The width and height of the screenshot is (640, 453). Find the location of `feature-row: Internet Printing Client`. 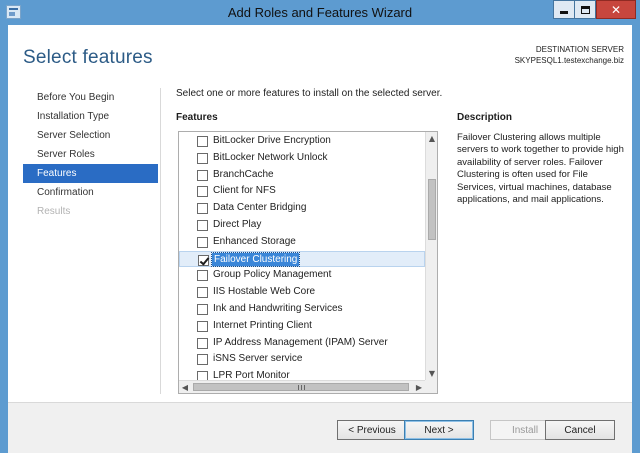

feature-row: Internet Printing Client is located at coordinates (302, 326).